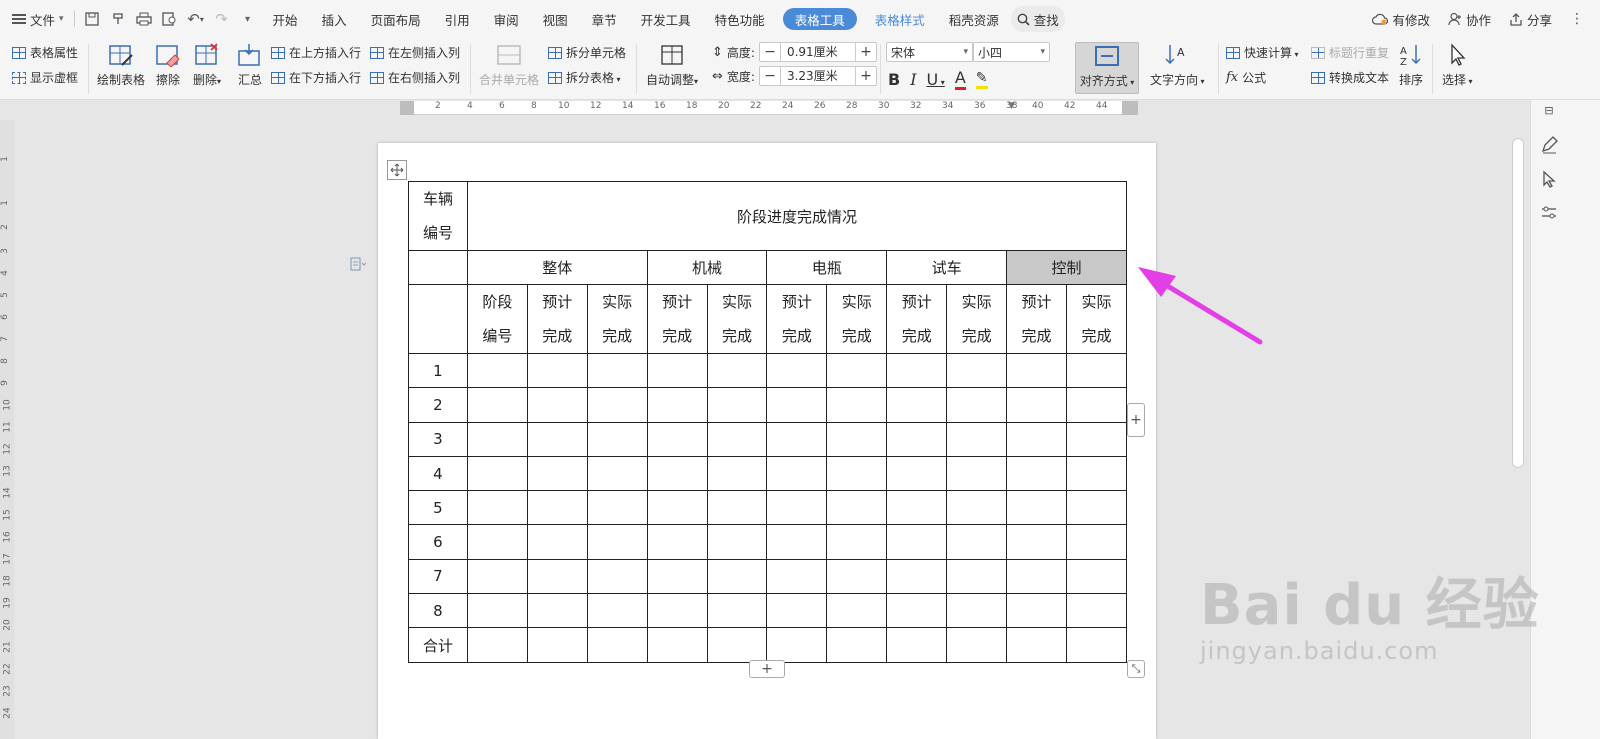  I want to click on undo-icon: ↶ ▾, so click(196, 19).